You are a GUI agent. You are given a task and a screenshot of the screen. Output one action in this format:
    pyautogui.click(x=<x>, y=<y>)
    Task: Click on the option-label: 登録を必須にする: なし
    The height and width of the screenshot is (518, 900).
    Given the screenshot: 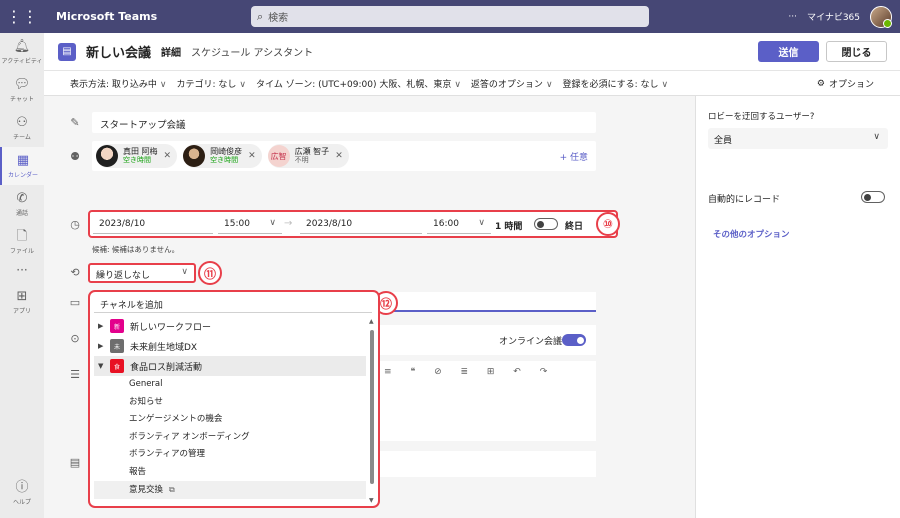 What is the action you would take?
    pyautogui.click(x=610, y=84)
    